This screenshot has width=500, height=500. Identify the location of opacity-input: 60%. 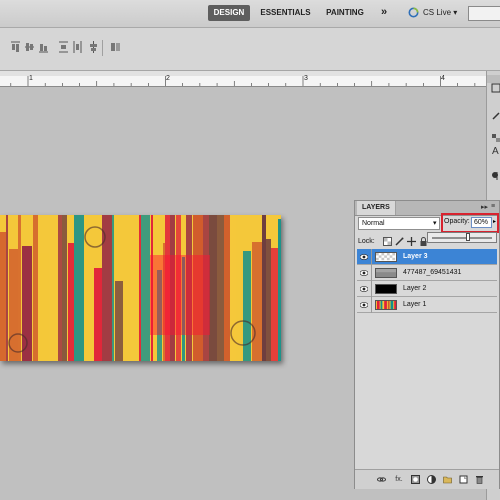
(481, 222).